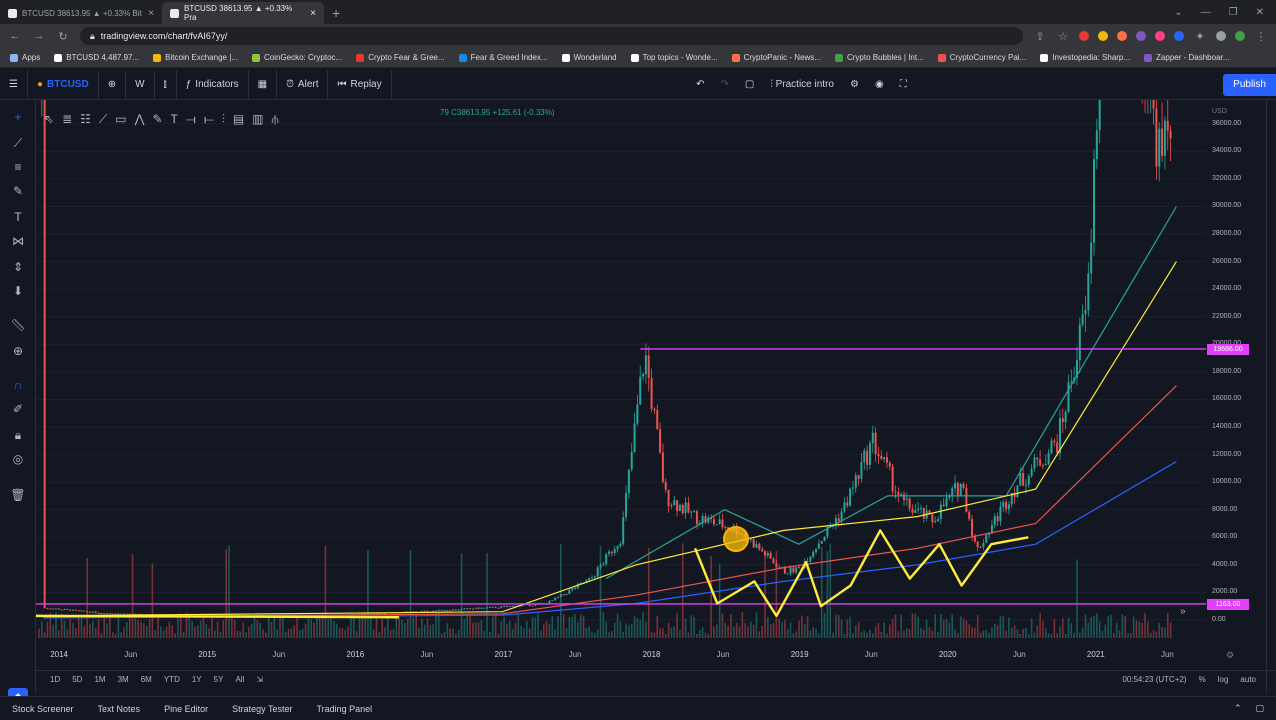 Image resolution: width=1276 pixels, height=720 pixels. I want to click on replay-button: ⏮︎ Replay, so click(360, 84).